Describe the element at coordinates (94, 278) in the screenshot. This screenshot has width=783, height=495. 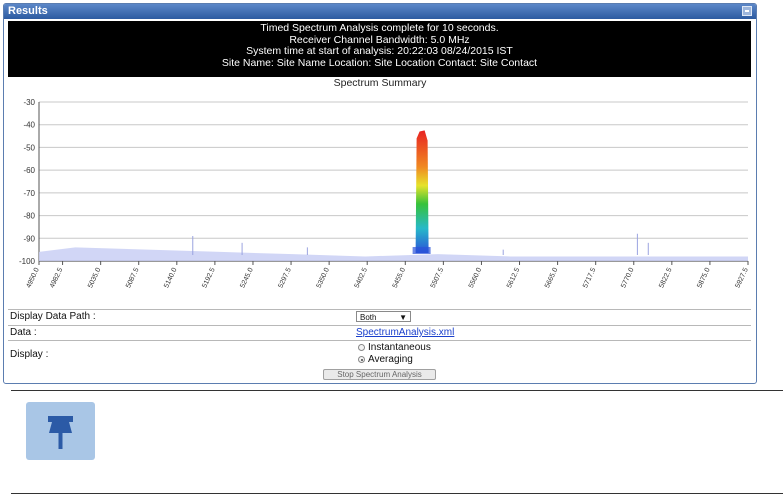
I see `x-tick-label: 5035.0` at that location.